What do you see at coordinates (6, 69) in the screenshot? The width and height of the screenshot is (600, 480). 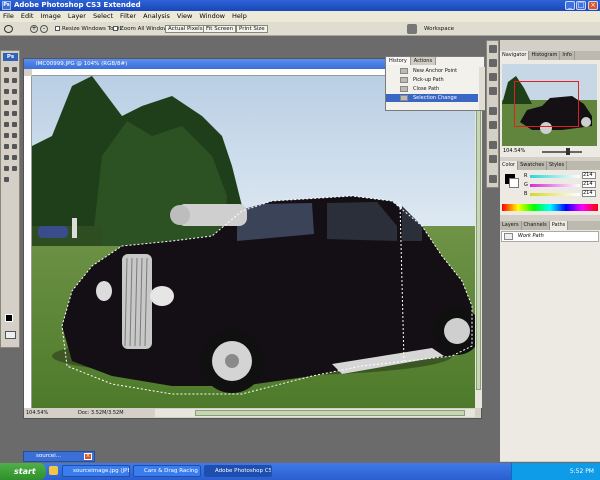 I see `move-tool-icon` at bounding box center [6, 69].